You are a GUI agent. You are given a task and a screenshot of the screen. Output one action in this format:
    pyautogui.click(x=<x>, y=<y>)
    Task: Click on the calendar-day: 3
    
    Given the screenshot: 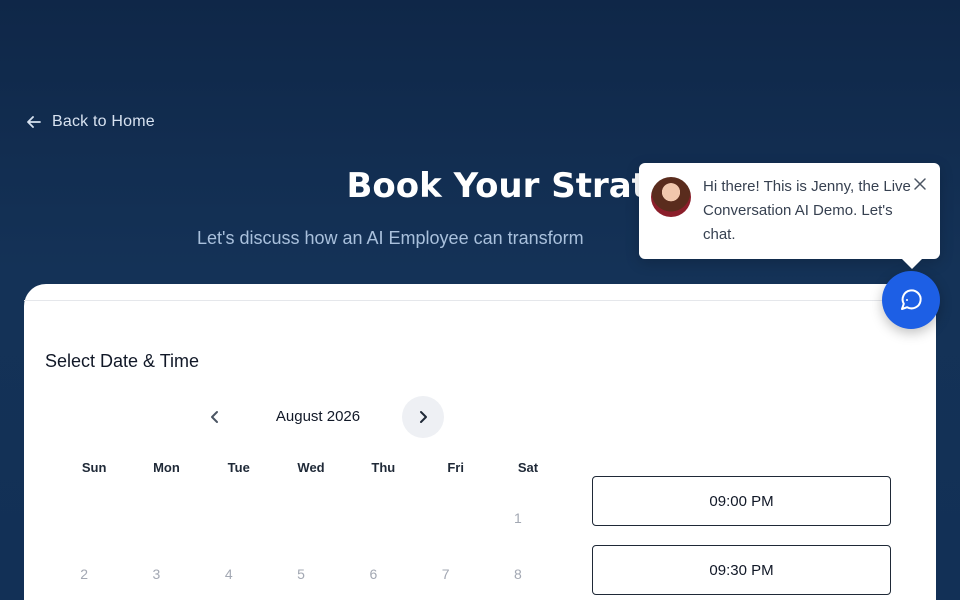 What is the action you would take?
    pyautogui.click(x=156, y=574)
    